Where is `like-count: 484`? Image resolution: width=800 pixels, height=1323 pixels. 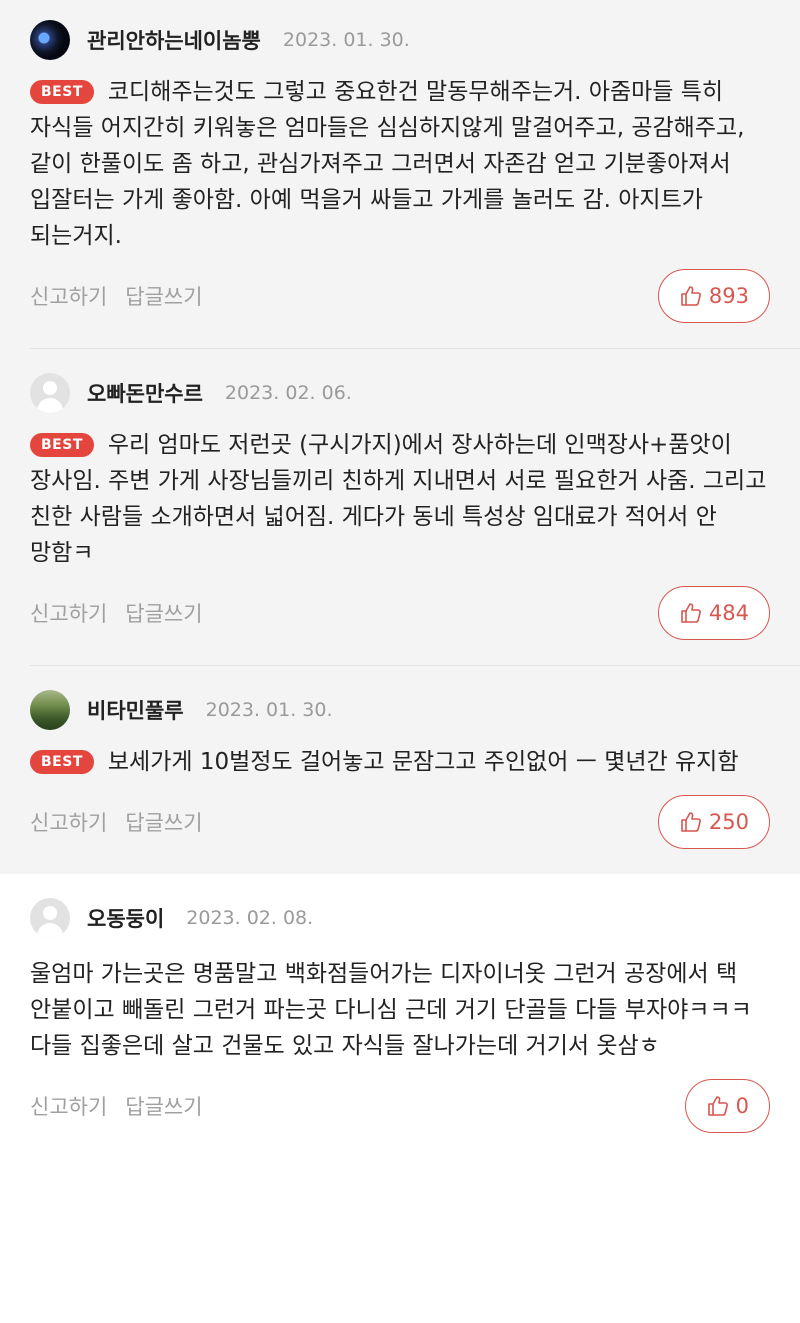
like-count: 484 is located at coordinates (728, 613).